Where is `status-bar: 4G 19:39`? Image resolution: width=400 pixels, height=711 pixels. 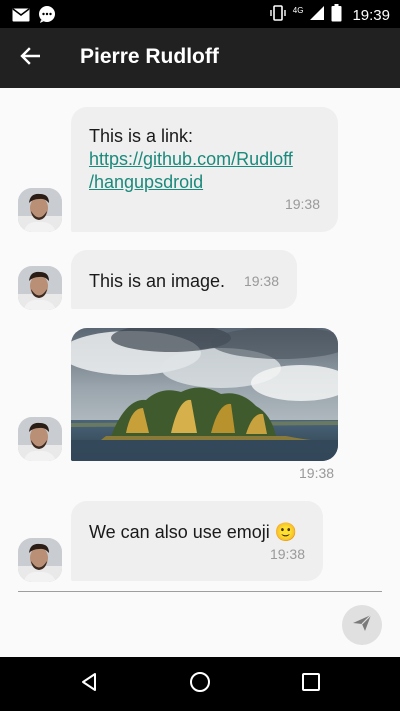 status-bar: 4G 19:39 is located at coordinates (200, 14).